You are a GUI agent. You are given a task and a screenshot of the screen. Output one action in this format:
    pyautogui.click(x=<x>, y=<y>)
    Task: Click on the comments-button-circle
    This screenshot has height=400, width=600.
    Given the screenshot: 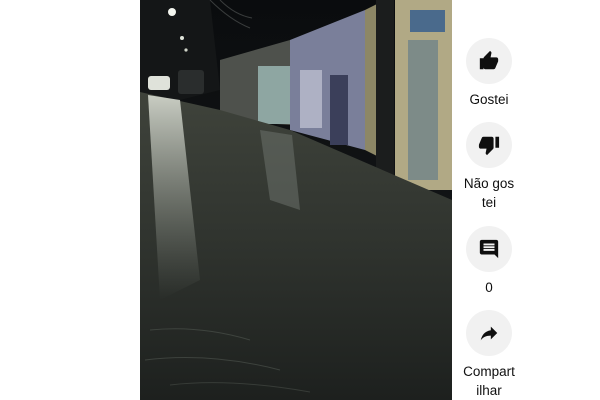 What is the action you would take?
    pyautogui.click(x=489, y=249)
    